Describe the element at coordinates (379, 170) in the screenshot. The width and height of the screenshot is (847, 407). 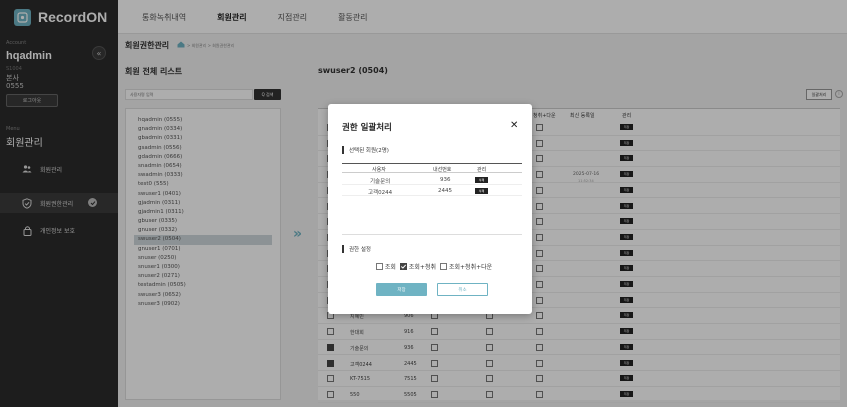
I see `modal-header-user: 사용자` at that location.